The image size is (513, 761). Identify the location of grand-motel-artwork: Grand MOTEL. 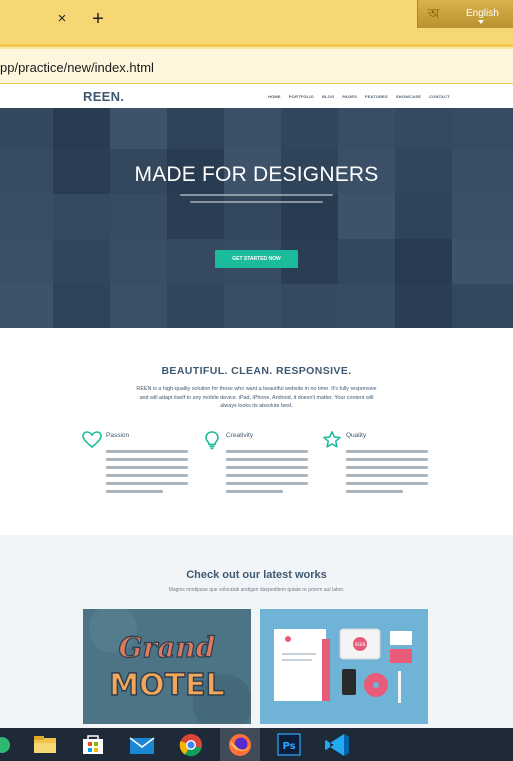
(167, 666).